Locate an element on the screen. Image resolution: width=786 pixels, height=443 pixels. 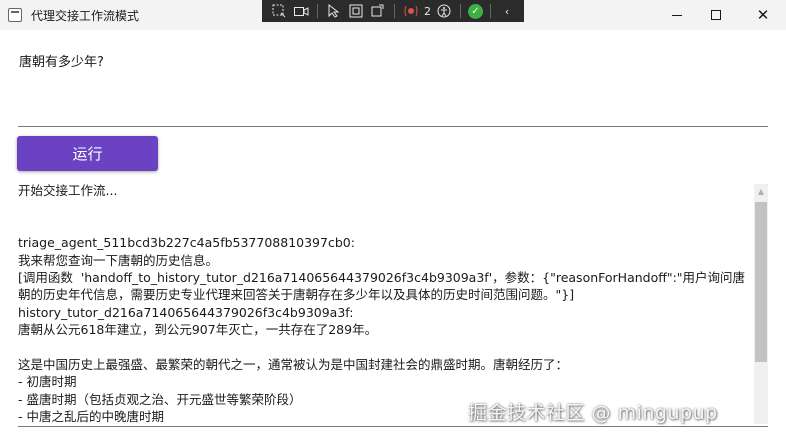
output-line: 唐朝从公元618年建立，到公元907年灭亡，一共存在了289年。 is located at coordinates (198, 330).